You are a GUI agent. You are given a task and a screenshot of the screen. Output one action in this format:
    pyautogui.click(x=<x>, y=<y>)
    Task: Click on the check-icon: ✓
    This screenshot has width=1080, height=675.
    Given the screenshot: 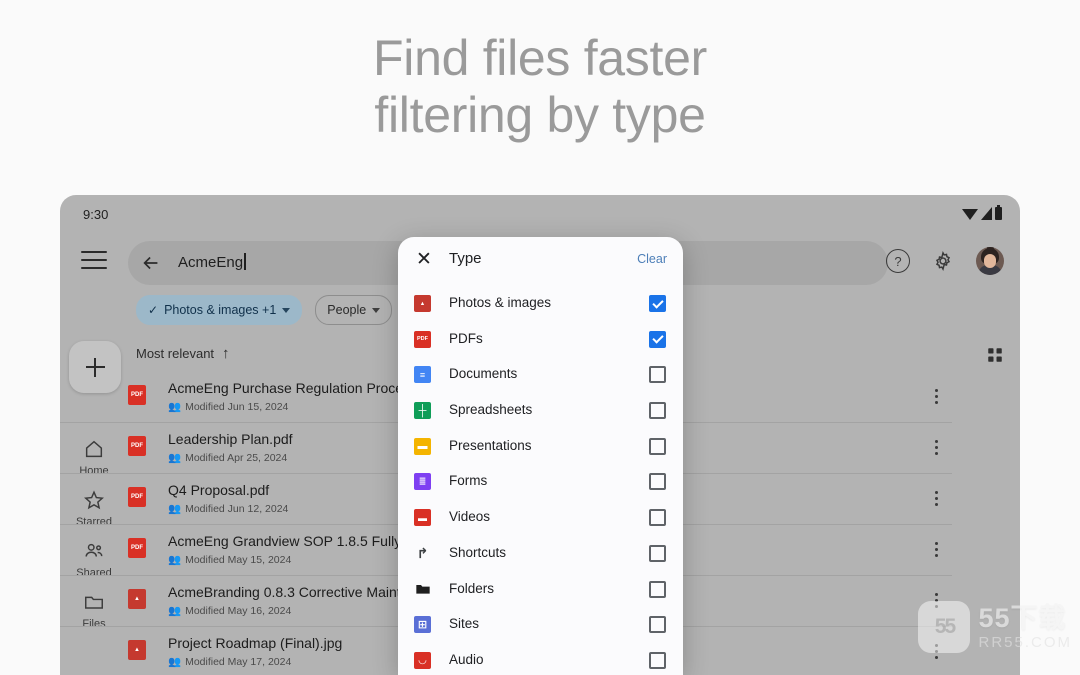 What is the action you would take?
    pyautogui.click(x=153, y=310)
    